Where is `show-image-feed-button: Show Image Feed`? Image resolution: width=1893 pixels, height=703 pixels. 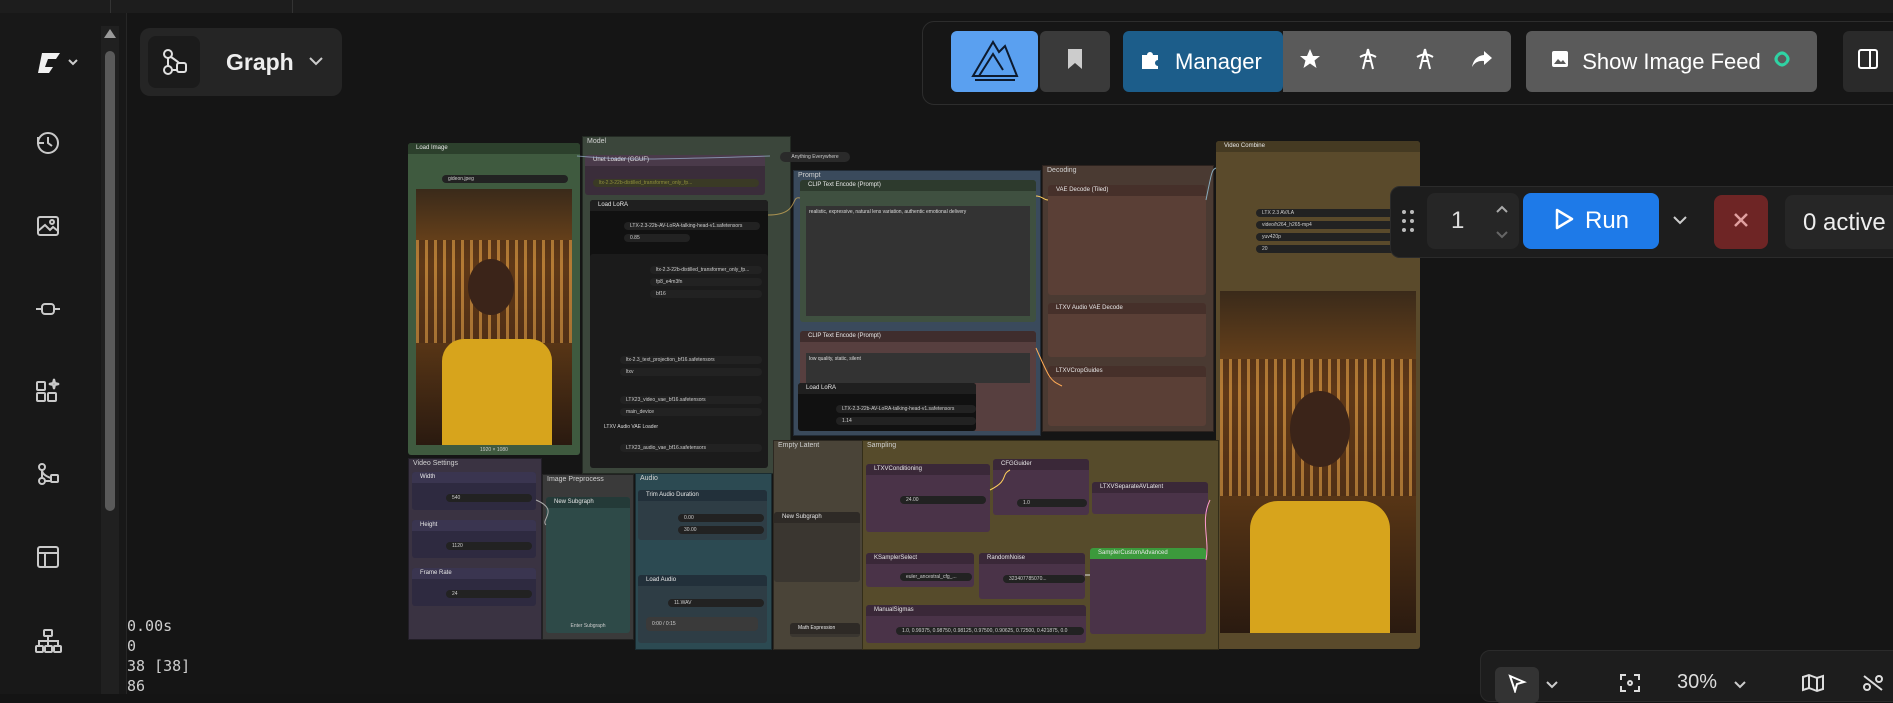 show-image-feed-button: Show Image Feed is located at coordinates (1671, 61).